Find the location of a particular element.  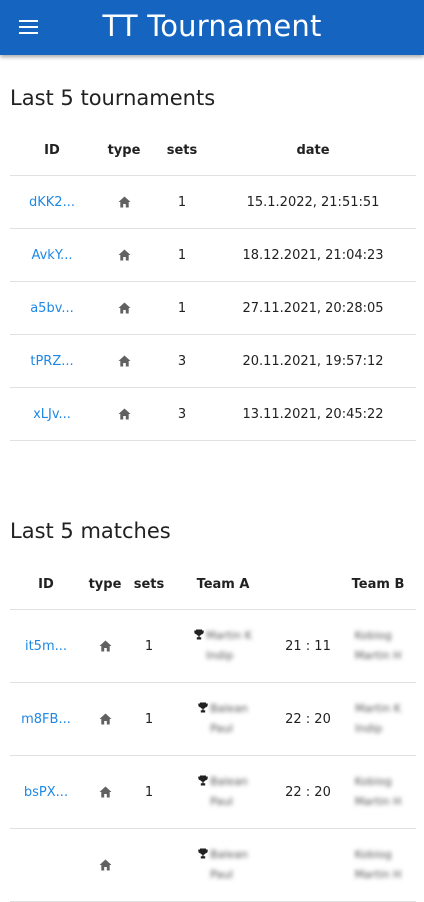

column-header: Team A is located at coordinates (223, 584).